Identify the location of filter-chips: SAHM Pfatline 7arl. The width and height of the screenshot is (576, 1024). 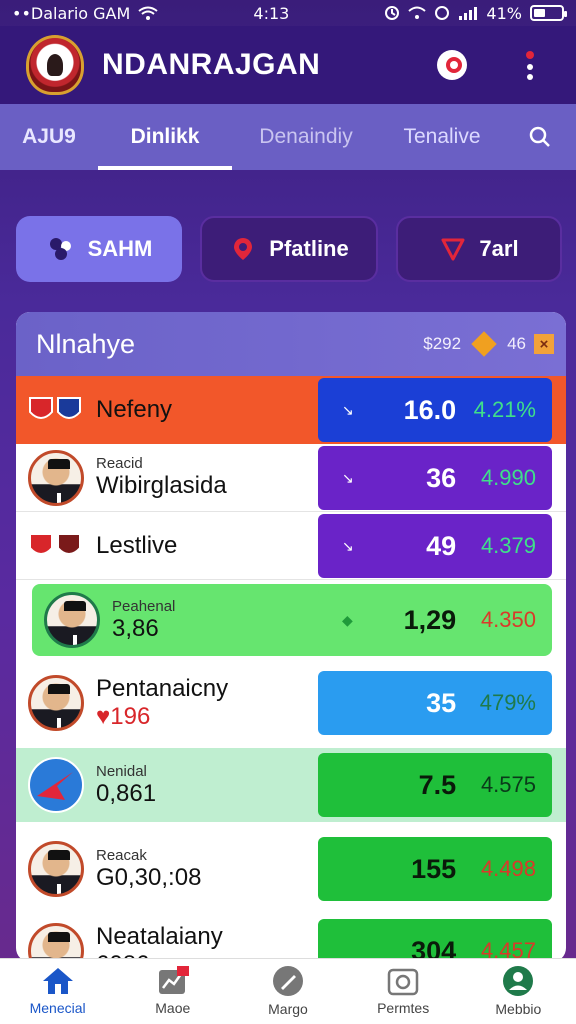
(289, 249).